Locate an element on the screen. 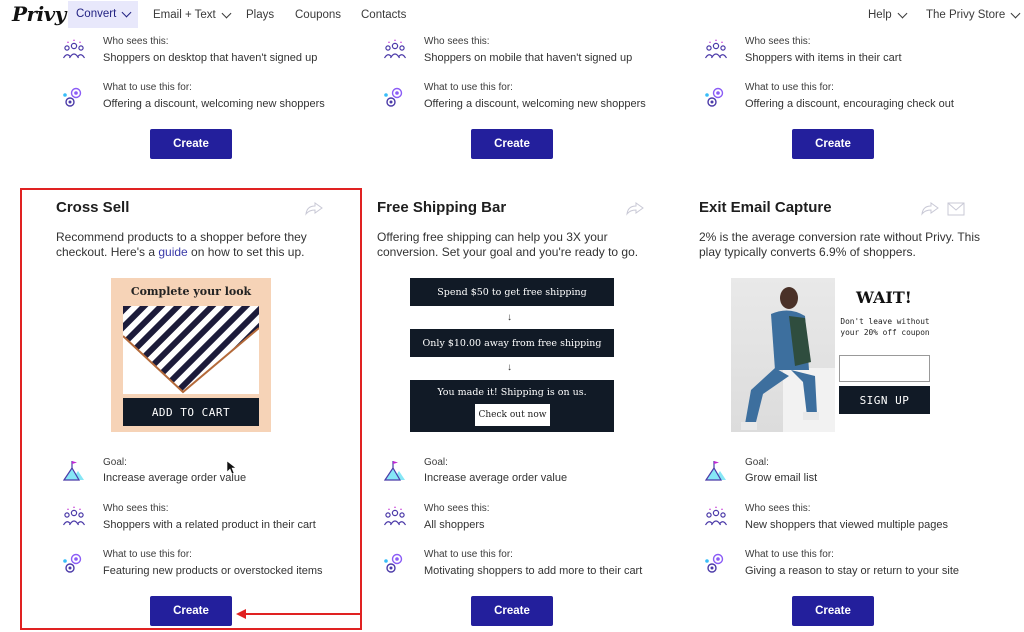  nav-plays-label: Plays is located at coordinates (260, 15).